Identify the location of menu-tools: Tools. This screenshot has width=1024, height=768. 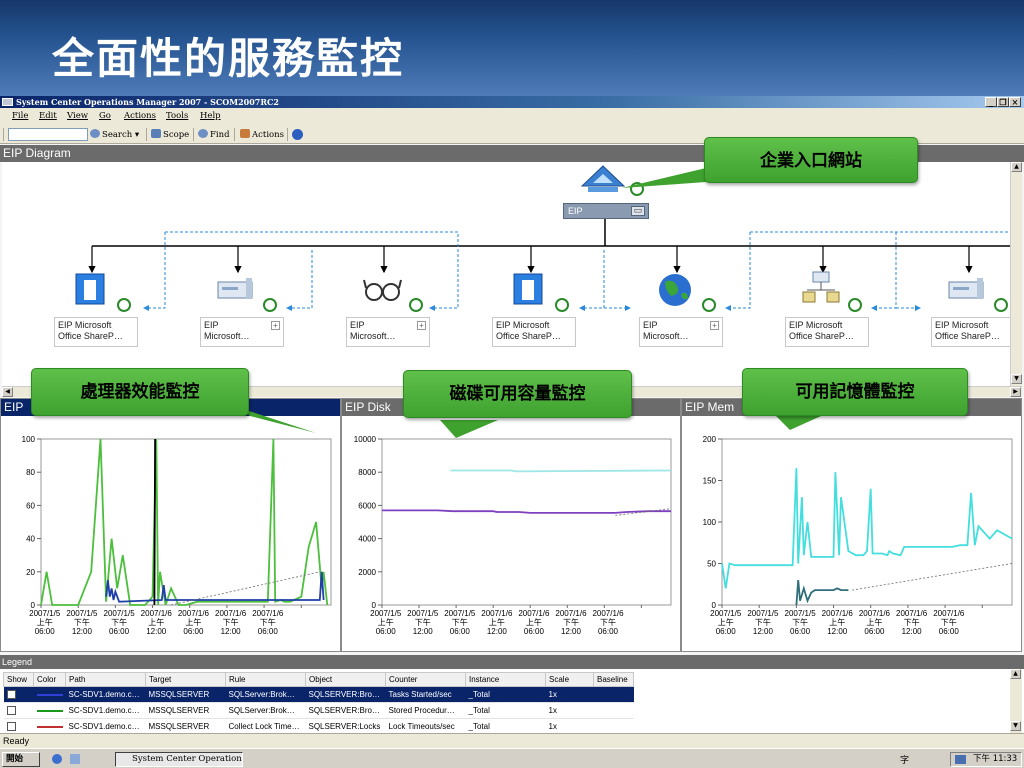
(177, 116).